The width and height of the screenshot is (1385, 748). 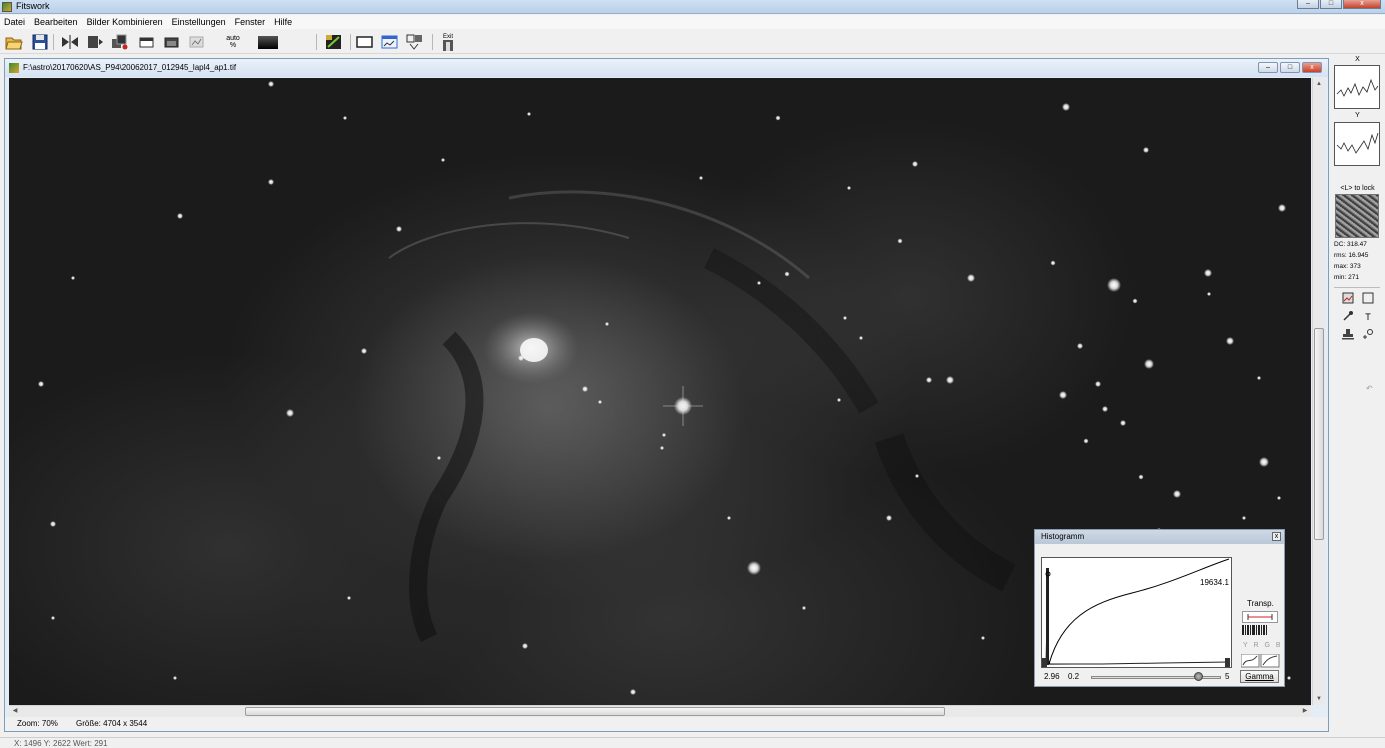 I want to click on cursor-readout: X: 1496 Y: 2622 Wert: 291, so click(x=61, y=743).